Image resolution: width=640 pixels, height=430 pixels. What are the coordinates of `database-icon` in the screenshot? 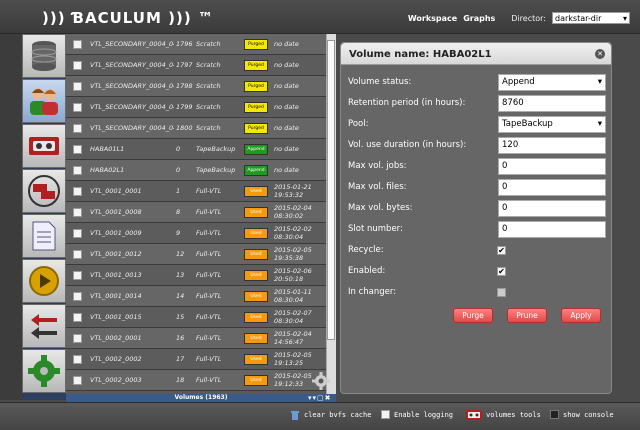 It's located at (44, 56).